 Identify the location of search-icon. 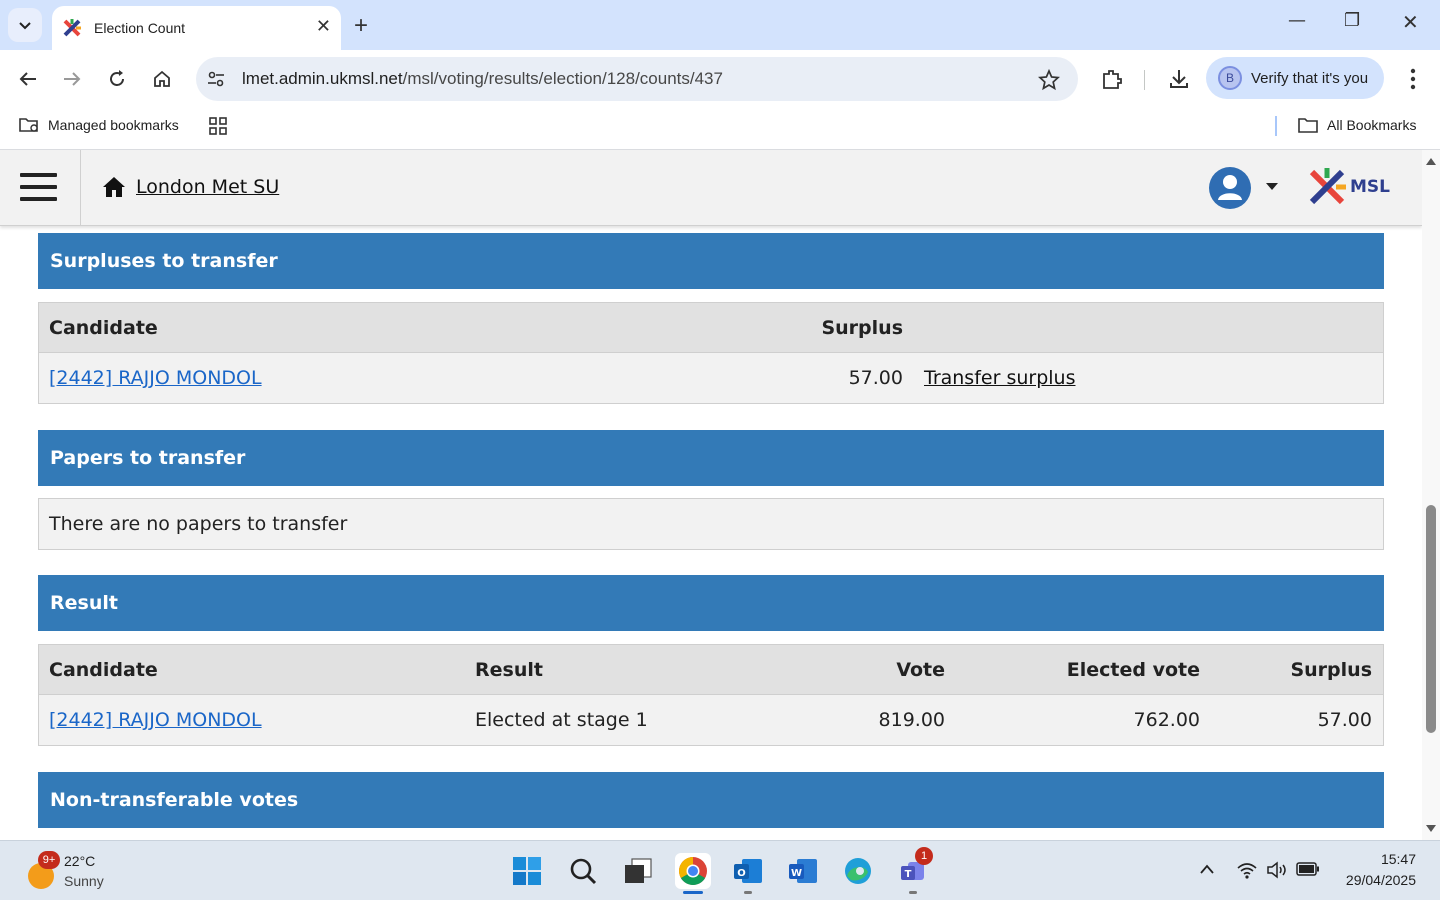
(583, 871).